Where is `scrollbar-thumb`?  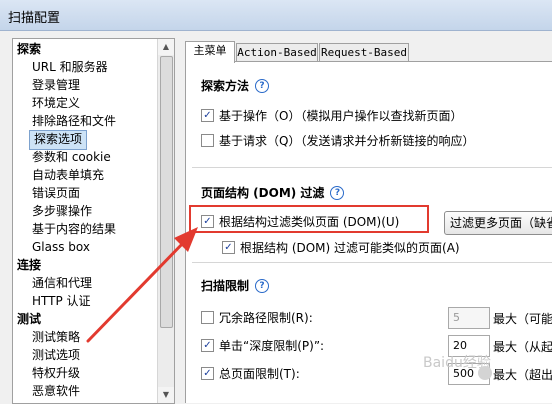
scrollbar-thumb is located at coordinates (166, 192).